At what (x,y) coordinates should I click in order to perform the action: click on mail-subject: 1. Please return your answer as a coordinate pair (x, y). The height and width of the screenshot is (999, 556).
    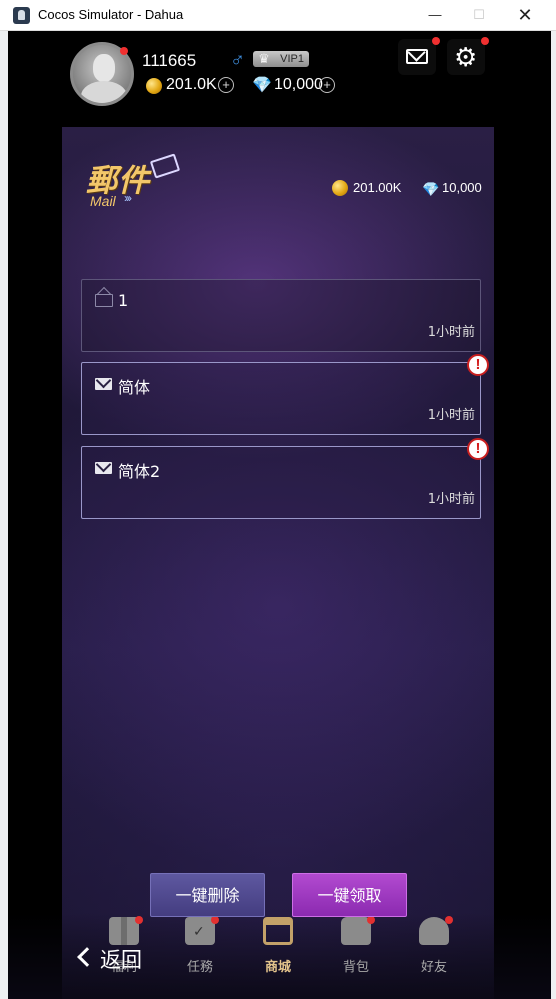
    Looking at the image, I should click on (123, 300).